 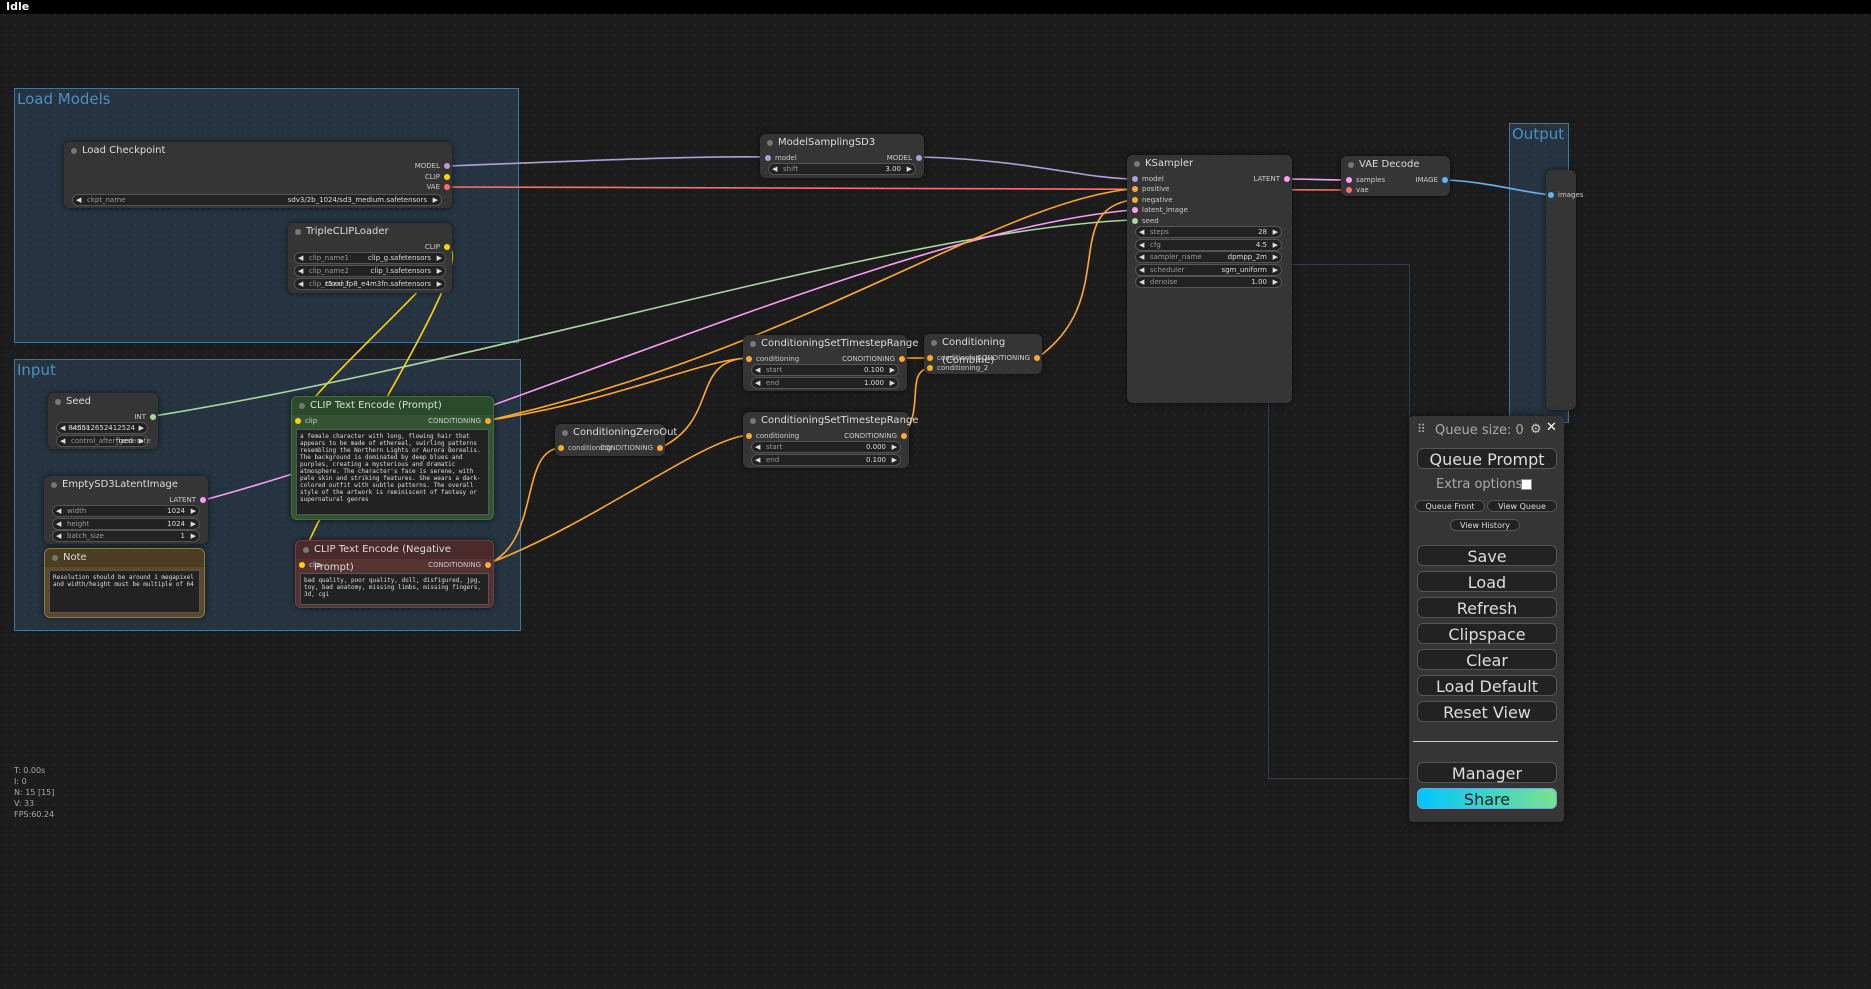 What do you see at coordinates (1421, 429) in the screenshot?
I see `drag-handle-icon: ⠿` at bounding box center [1421, 429].